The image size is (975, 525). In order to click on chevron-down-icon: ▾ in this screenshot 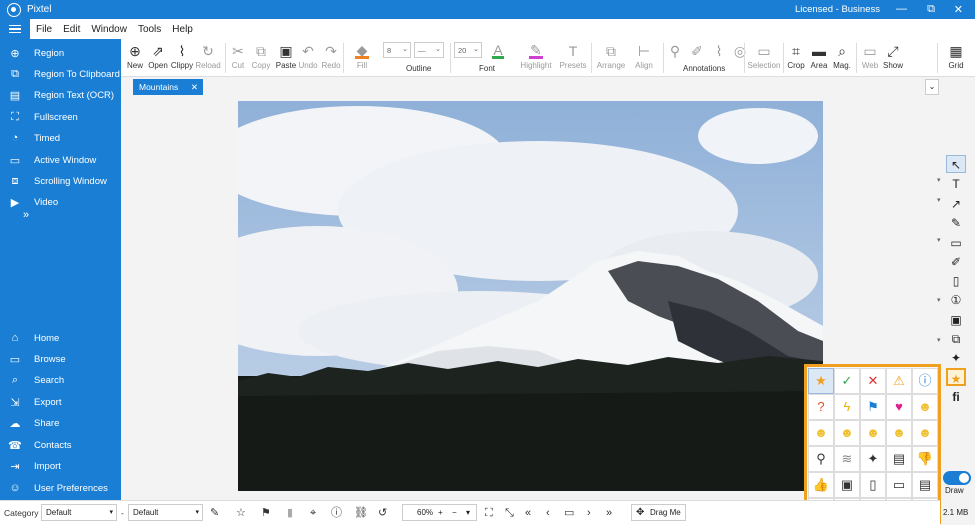, I will do `click(468, 512)`.